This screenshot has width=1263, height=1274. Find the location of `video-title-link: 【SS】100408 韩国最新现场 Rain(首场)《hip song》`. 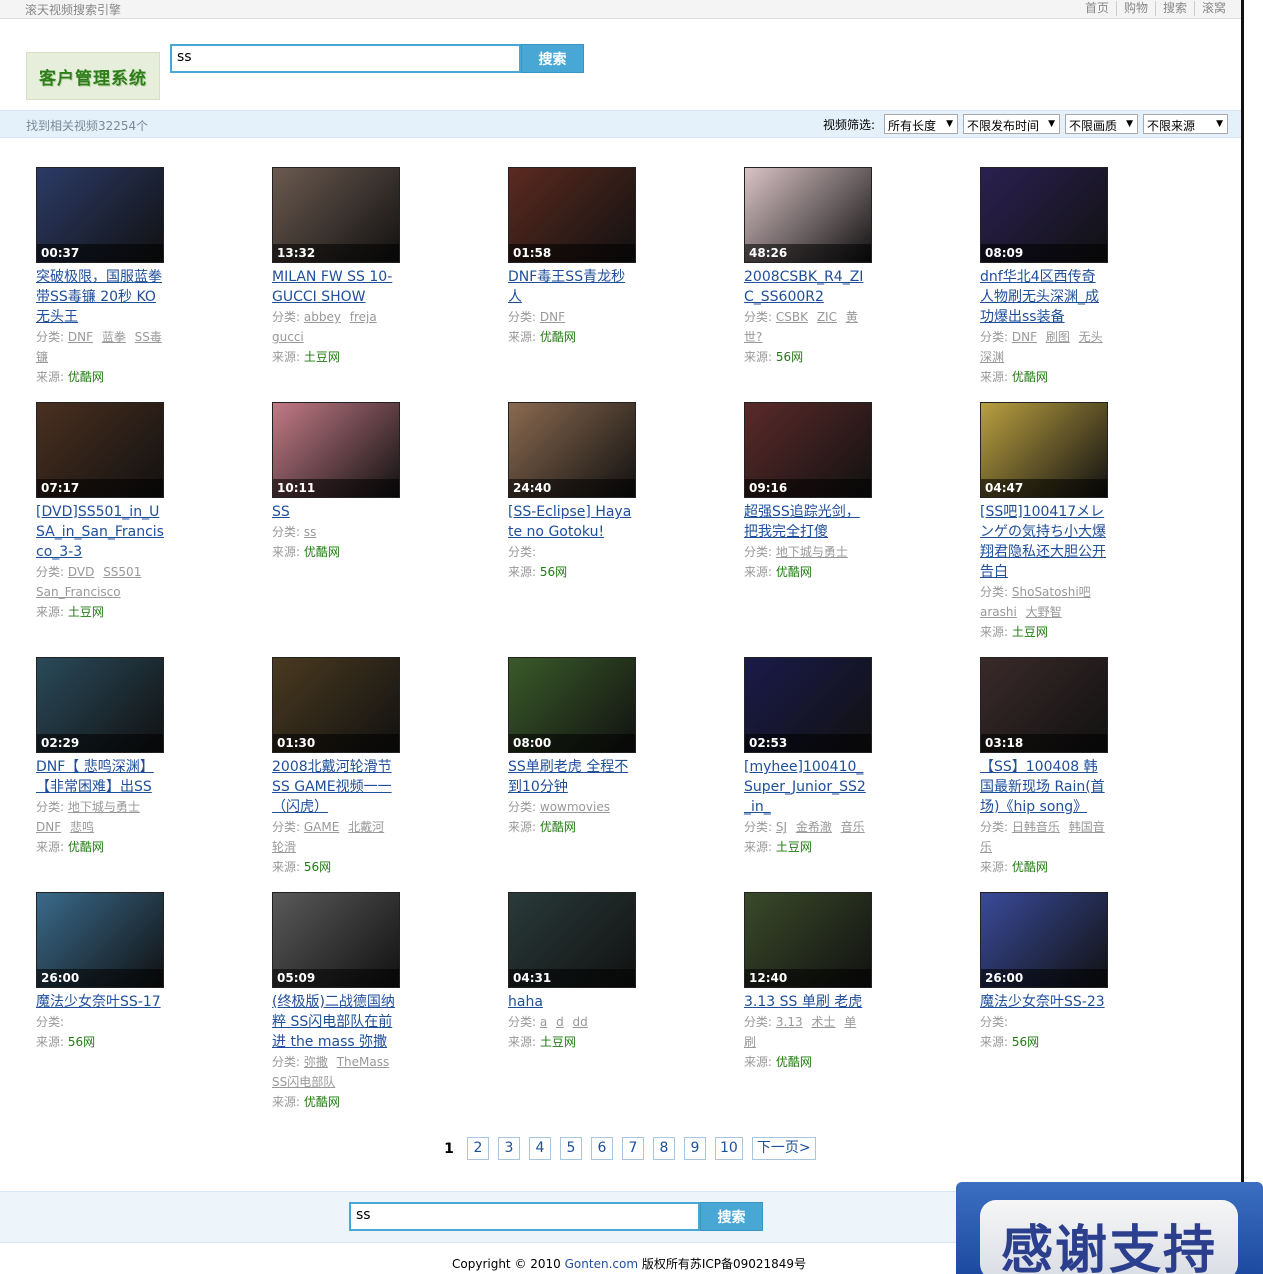

video-title-link: 【SS】100408 韩国最新现场 Rain(首场)《hip song》 is located at coordinates (1044, 787).